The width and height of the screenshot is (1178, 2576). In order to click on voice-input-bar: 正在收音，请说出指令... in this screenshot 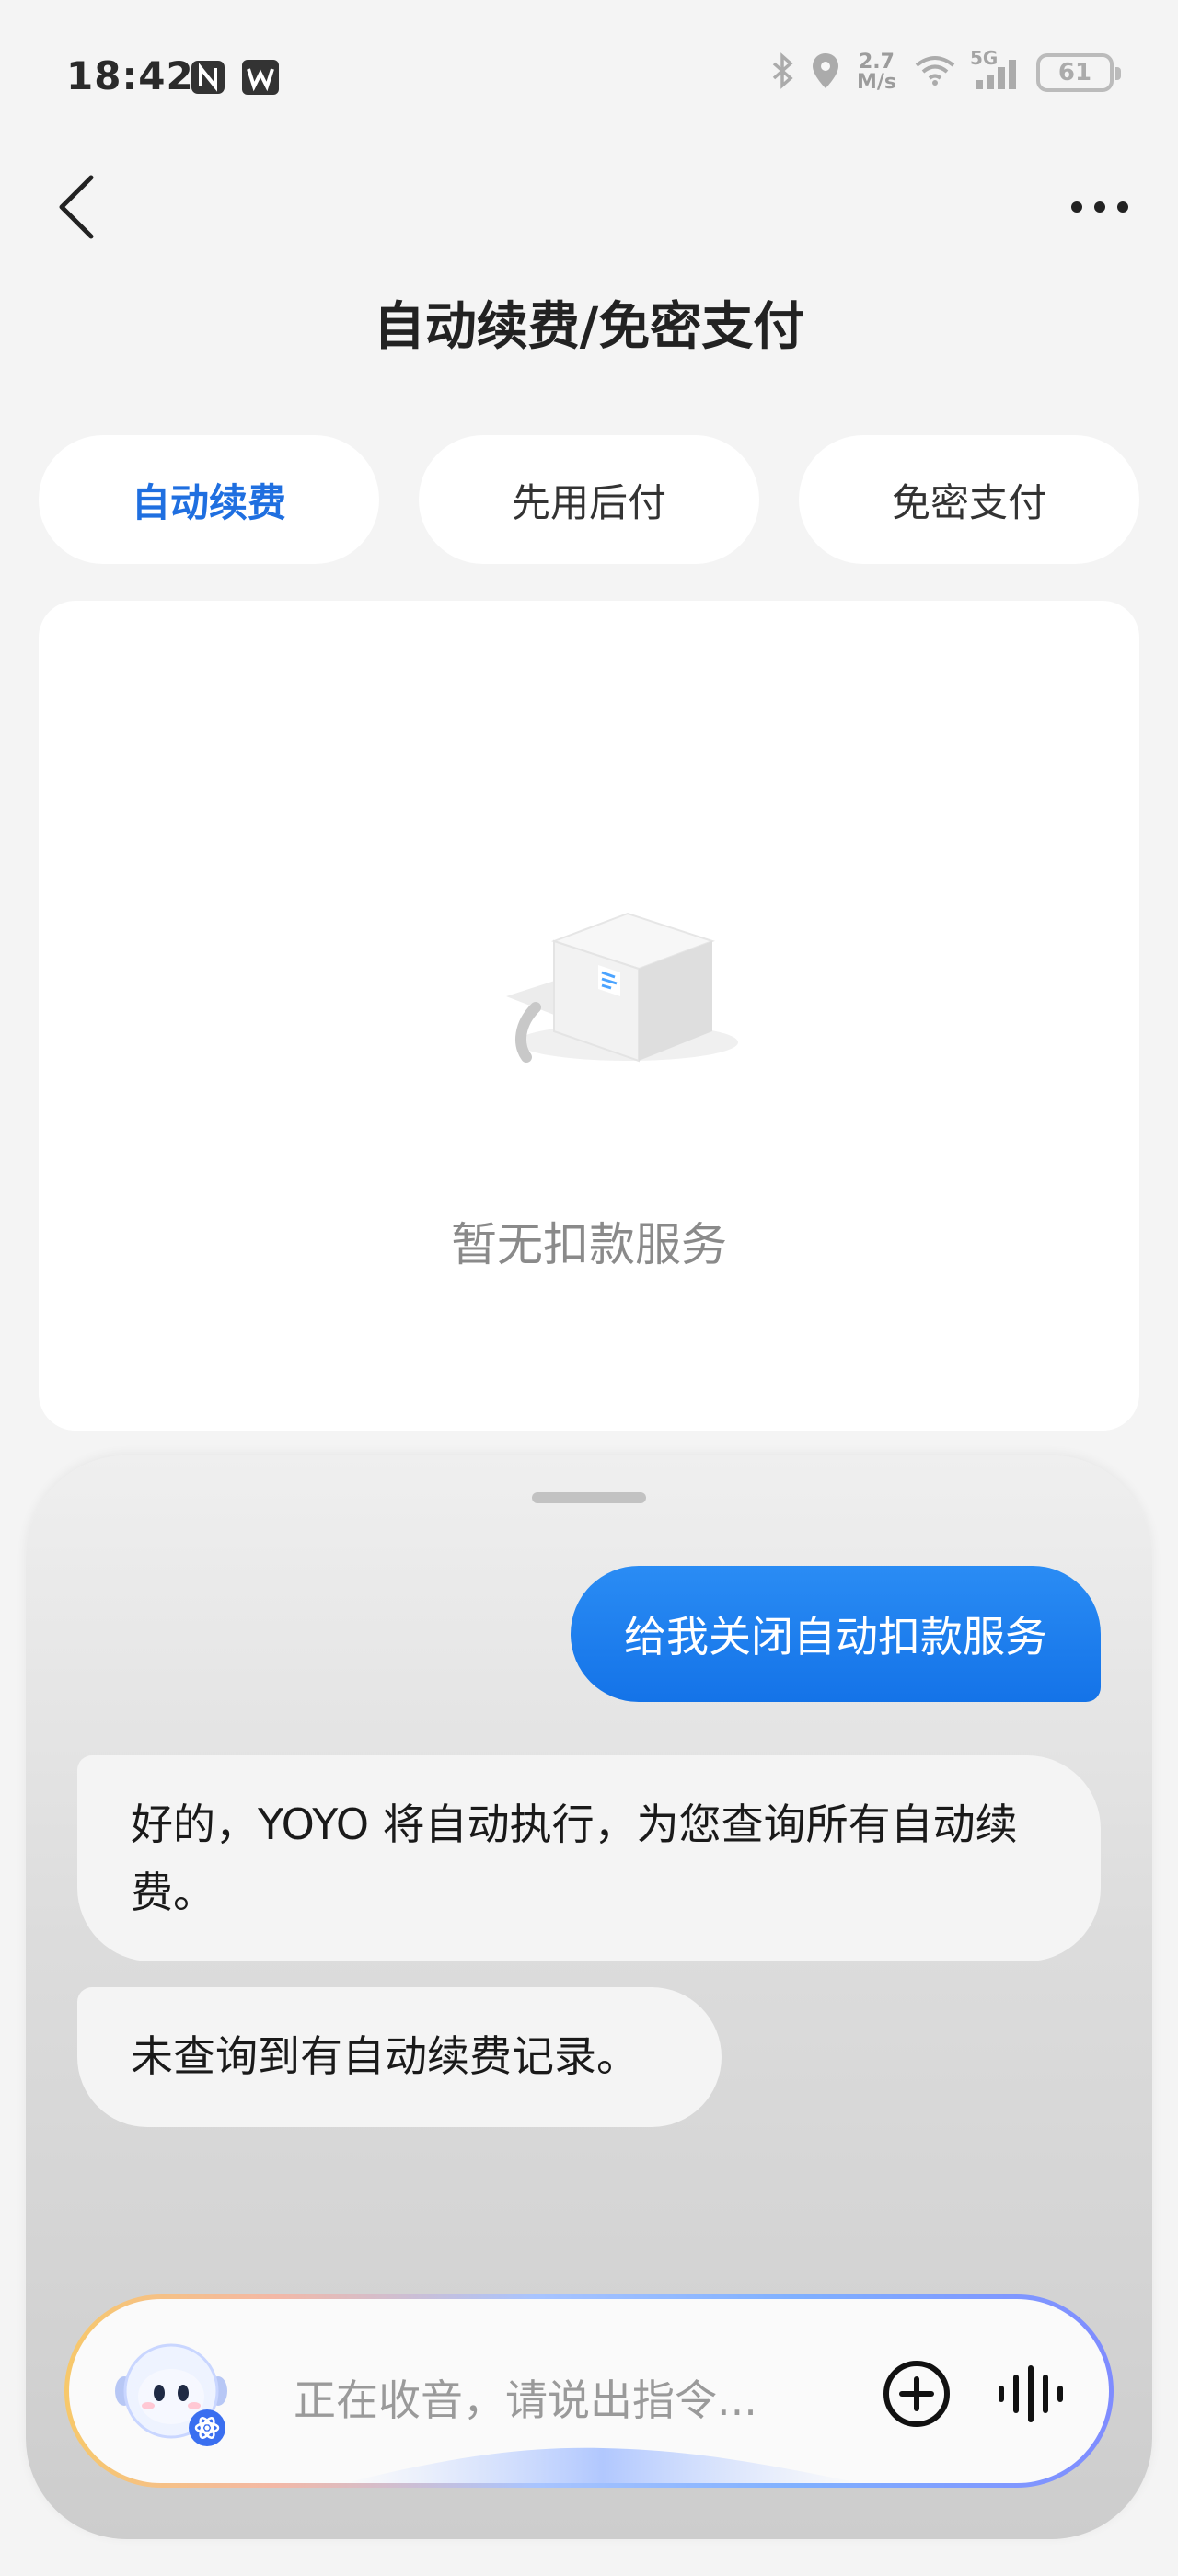, I will do `click(589, 2391)`.